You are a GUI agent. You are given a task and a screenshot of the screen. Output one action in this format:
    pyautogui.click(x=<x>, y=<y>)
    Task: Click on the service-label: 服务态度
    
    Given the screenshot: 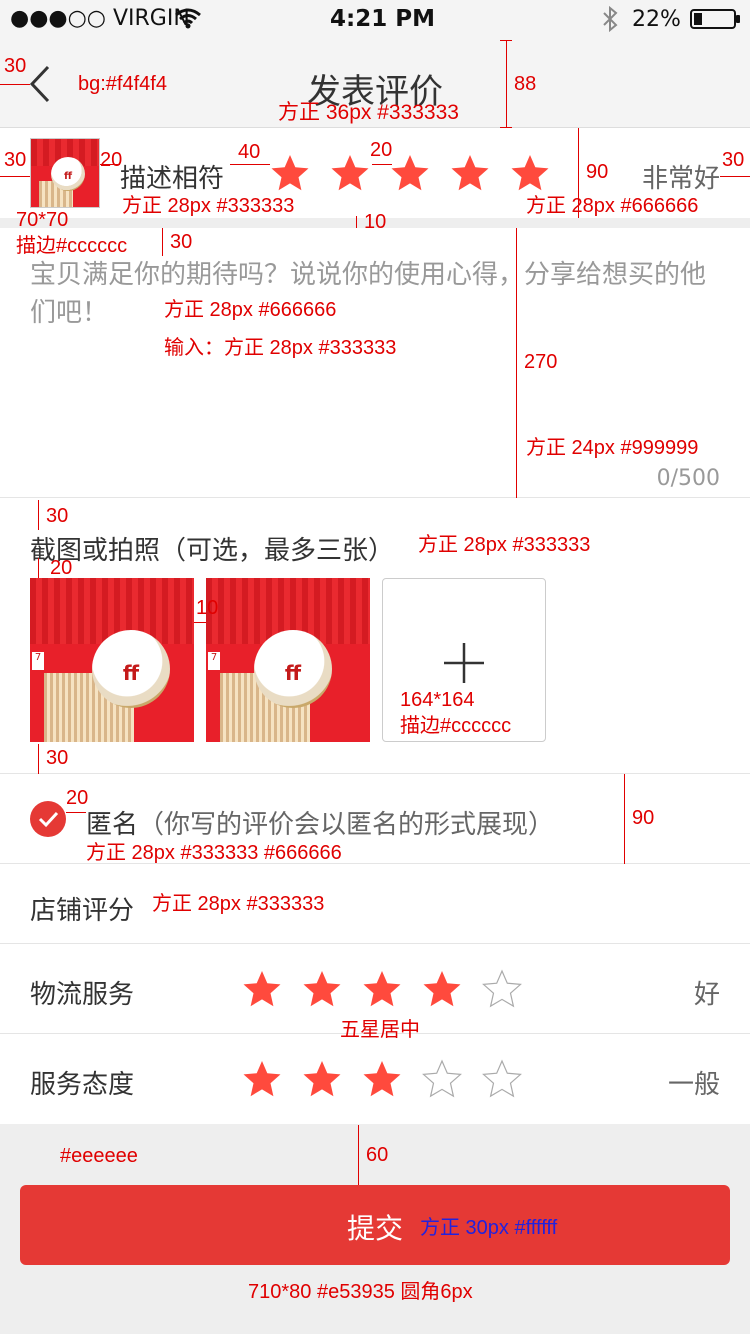 What is the action you would take?
    pyautogui.click(x=82, y=1085)
    